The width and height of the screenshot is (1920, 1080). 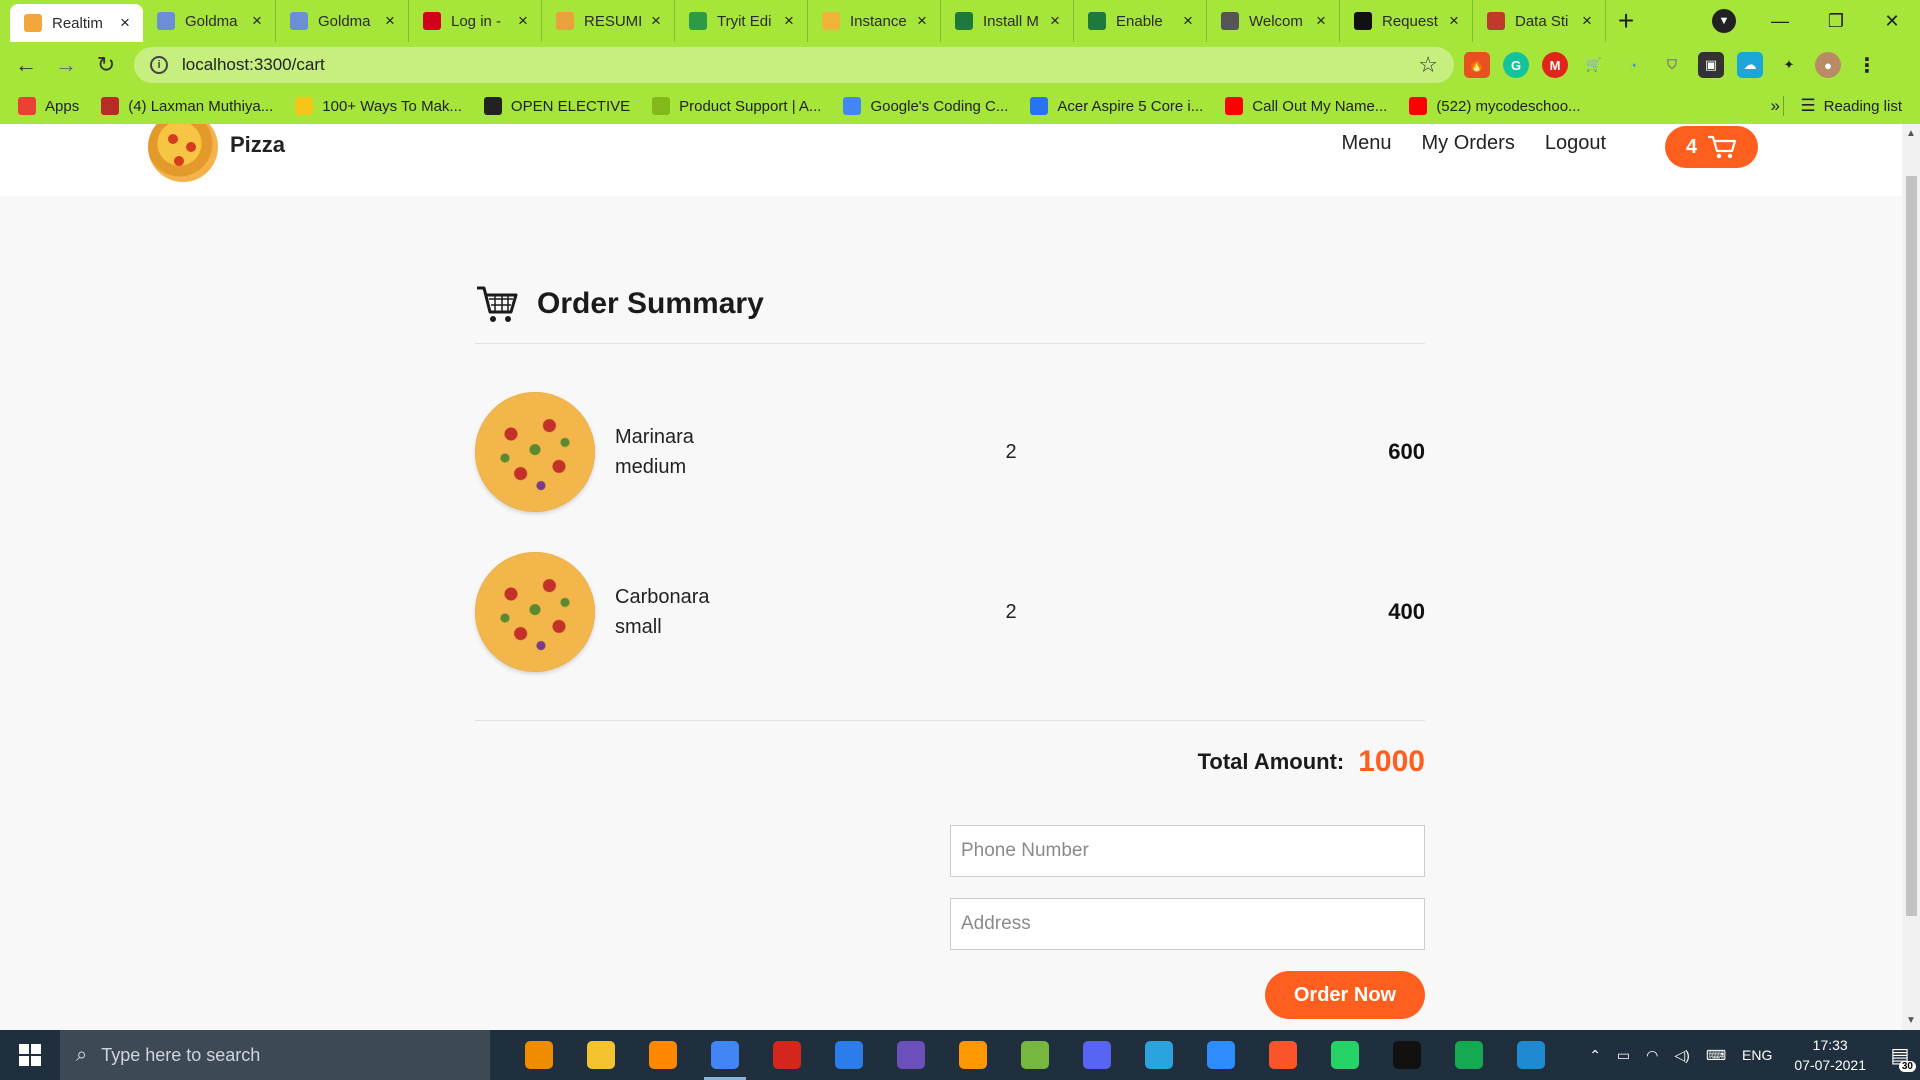 I want to click on phone-number-input, so click(x=1187, y=851).